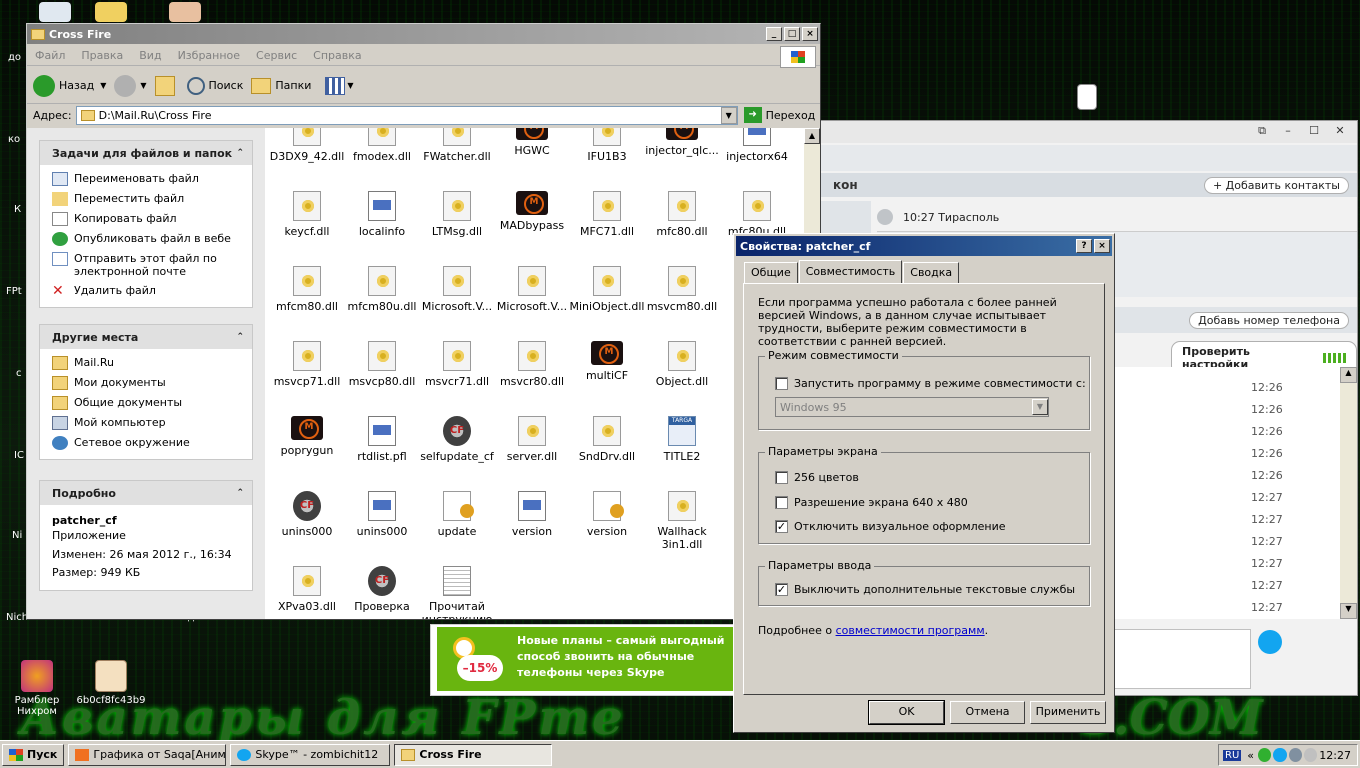  Describe the element at coordinates (146, 493) in the screenshot. I see `panel-header: Подробно ⌃` at that location.